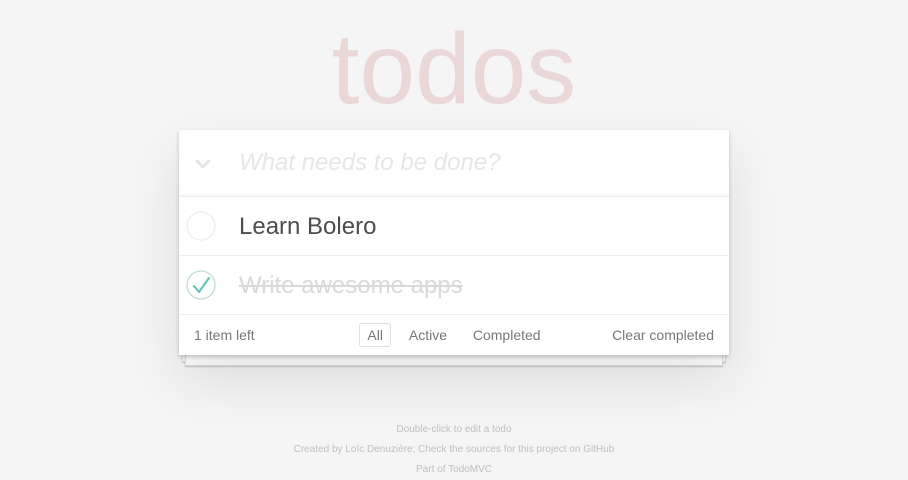 This screenshot has width=908, height=480. What do you see at coordinates (540, 449) in the screenshot?
I see `sources-link: sources for this project on GitHub` at bounding box center [540, 449].